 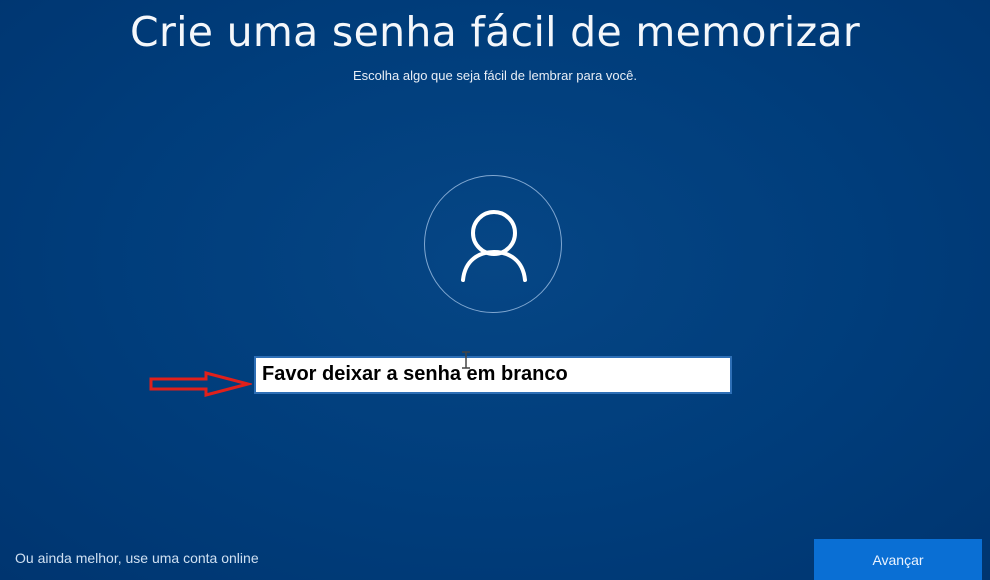 I want to click on avatar, so click(x=493, y=244).